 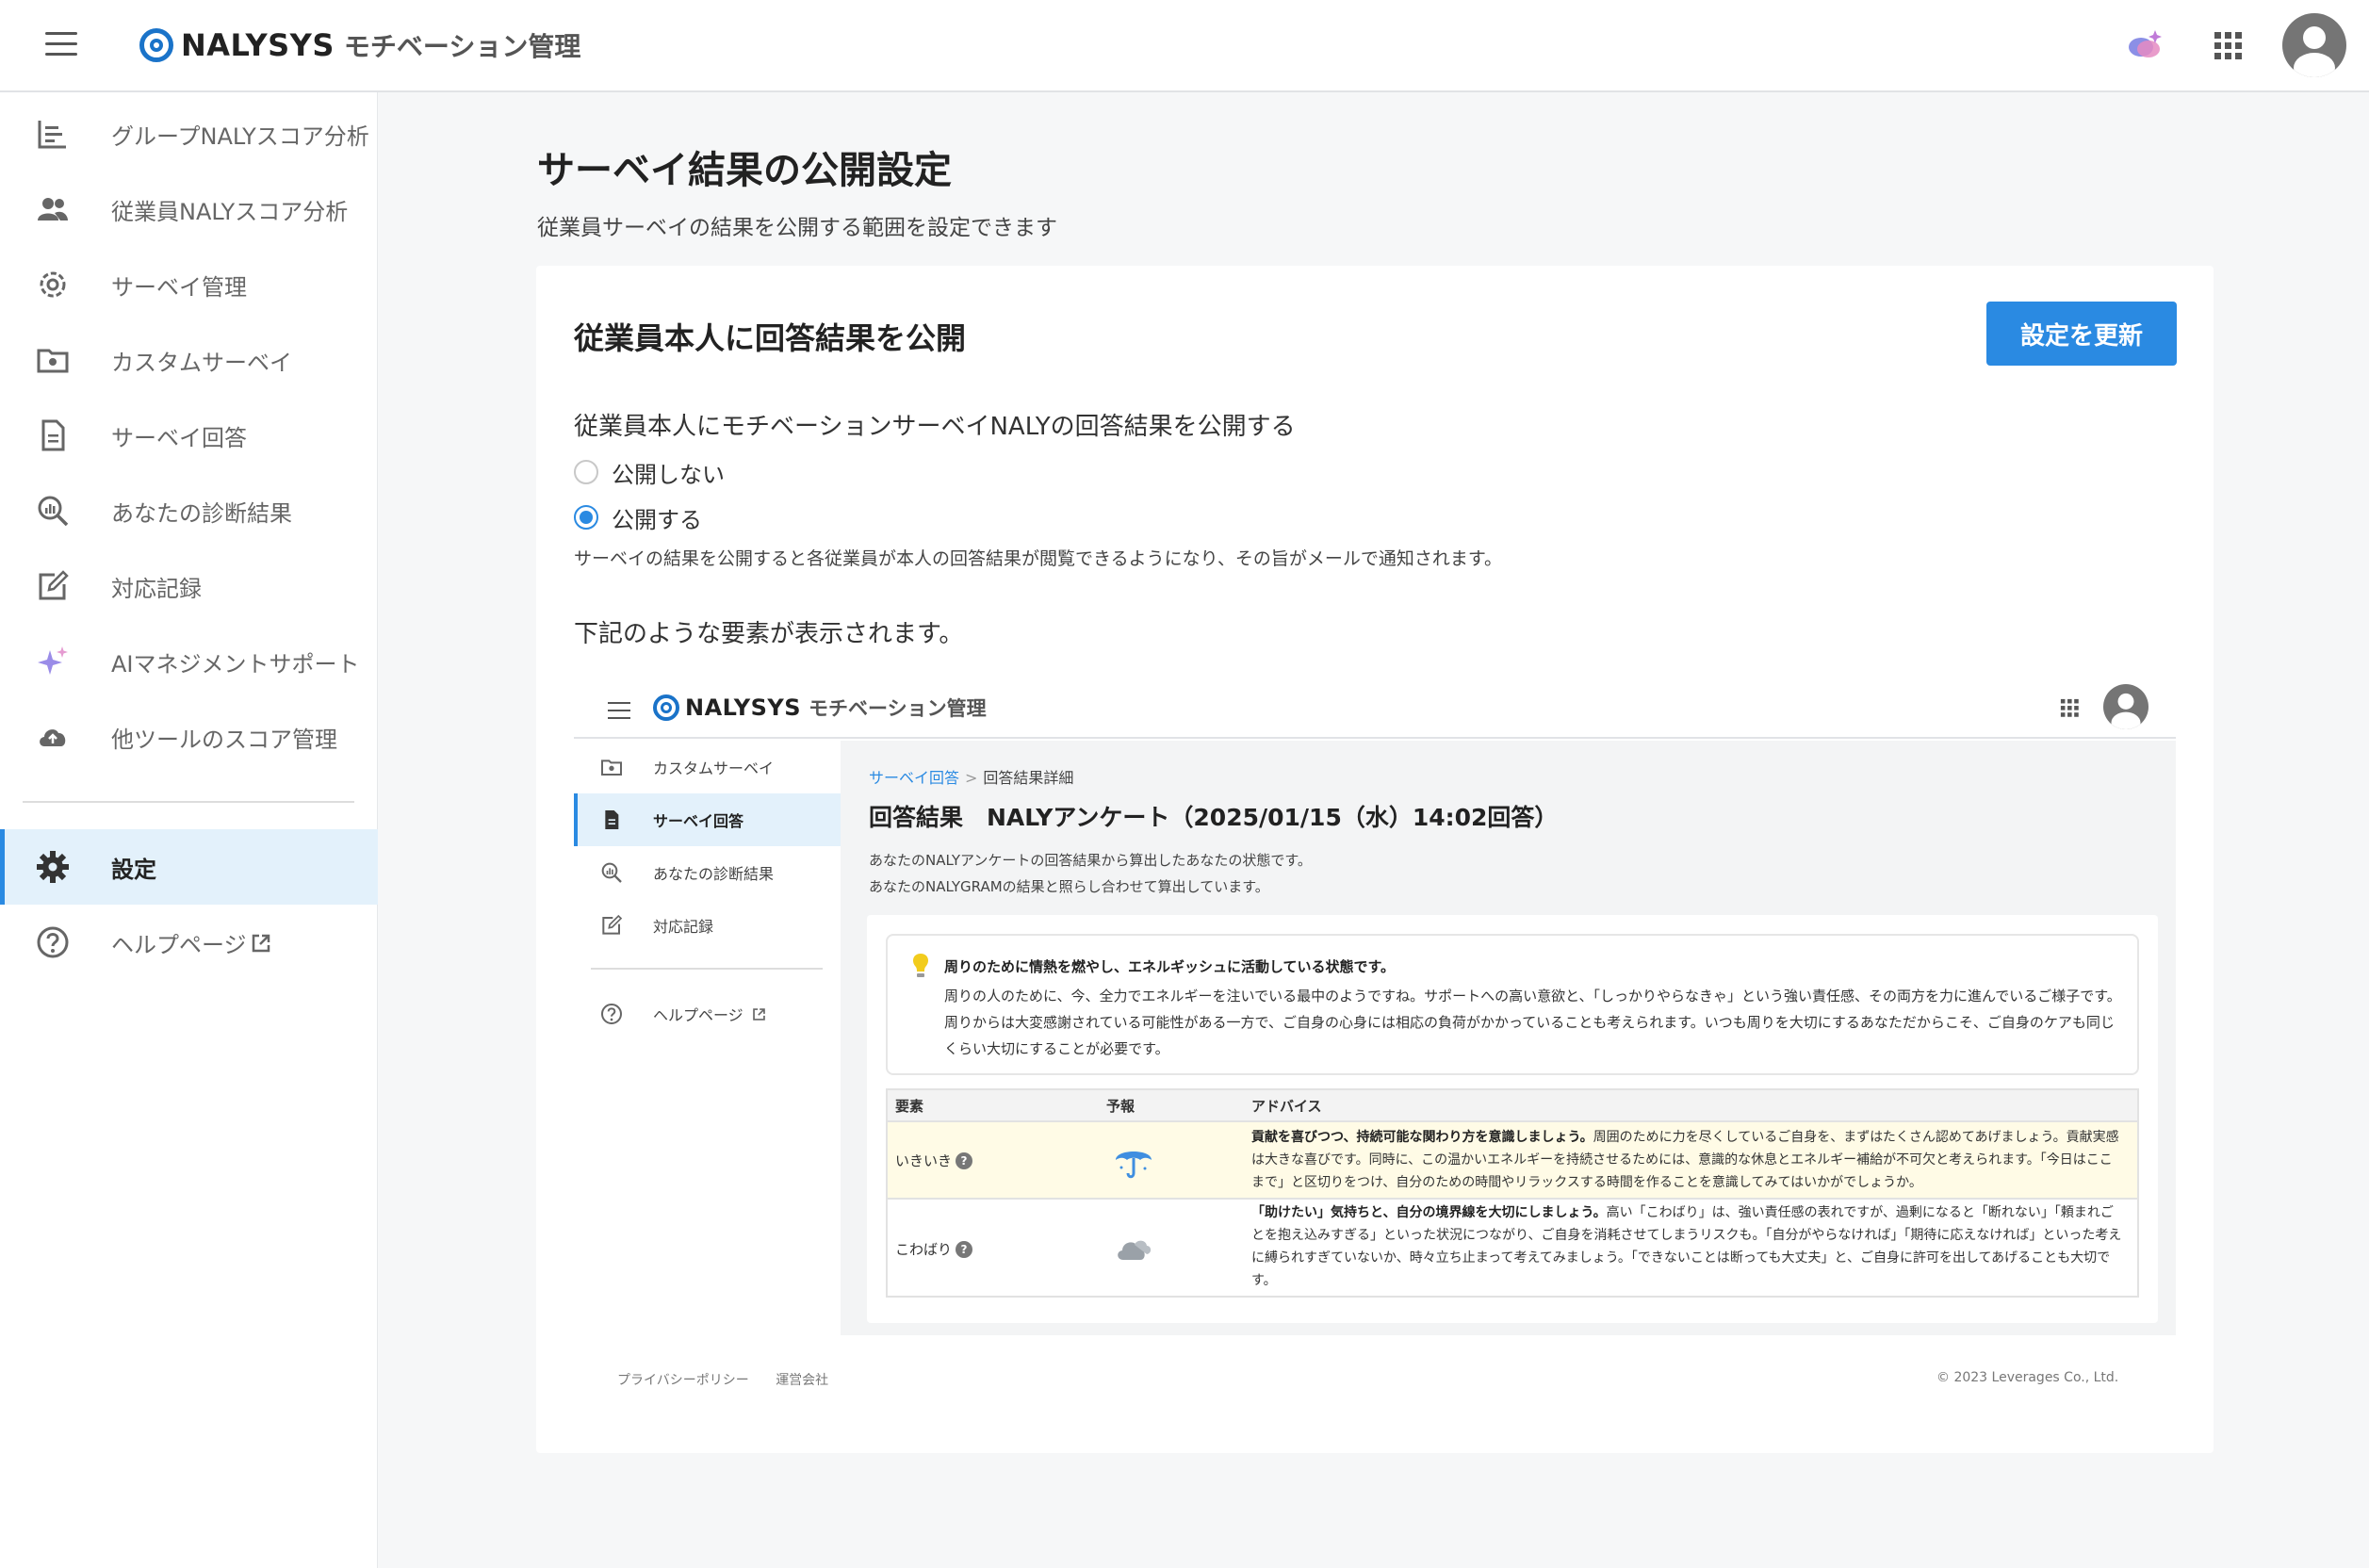 I want to click on preview-desc: あなたのNALYGRAMの結果と照らし合わせて算出しています。, so click(x=1069, y=886).